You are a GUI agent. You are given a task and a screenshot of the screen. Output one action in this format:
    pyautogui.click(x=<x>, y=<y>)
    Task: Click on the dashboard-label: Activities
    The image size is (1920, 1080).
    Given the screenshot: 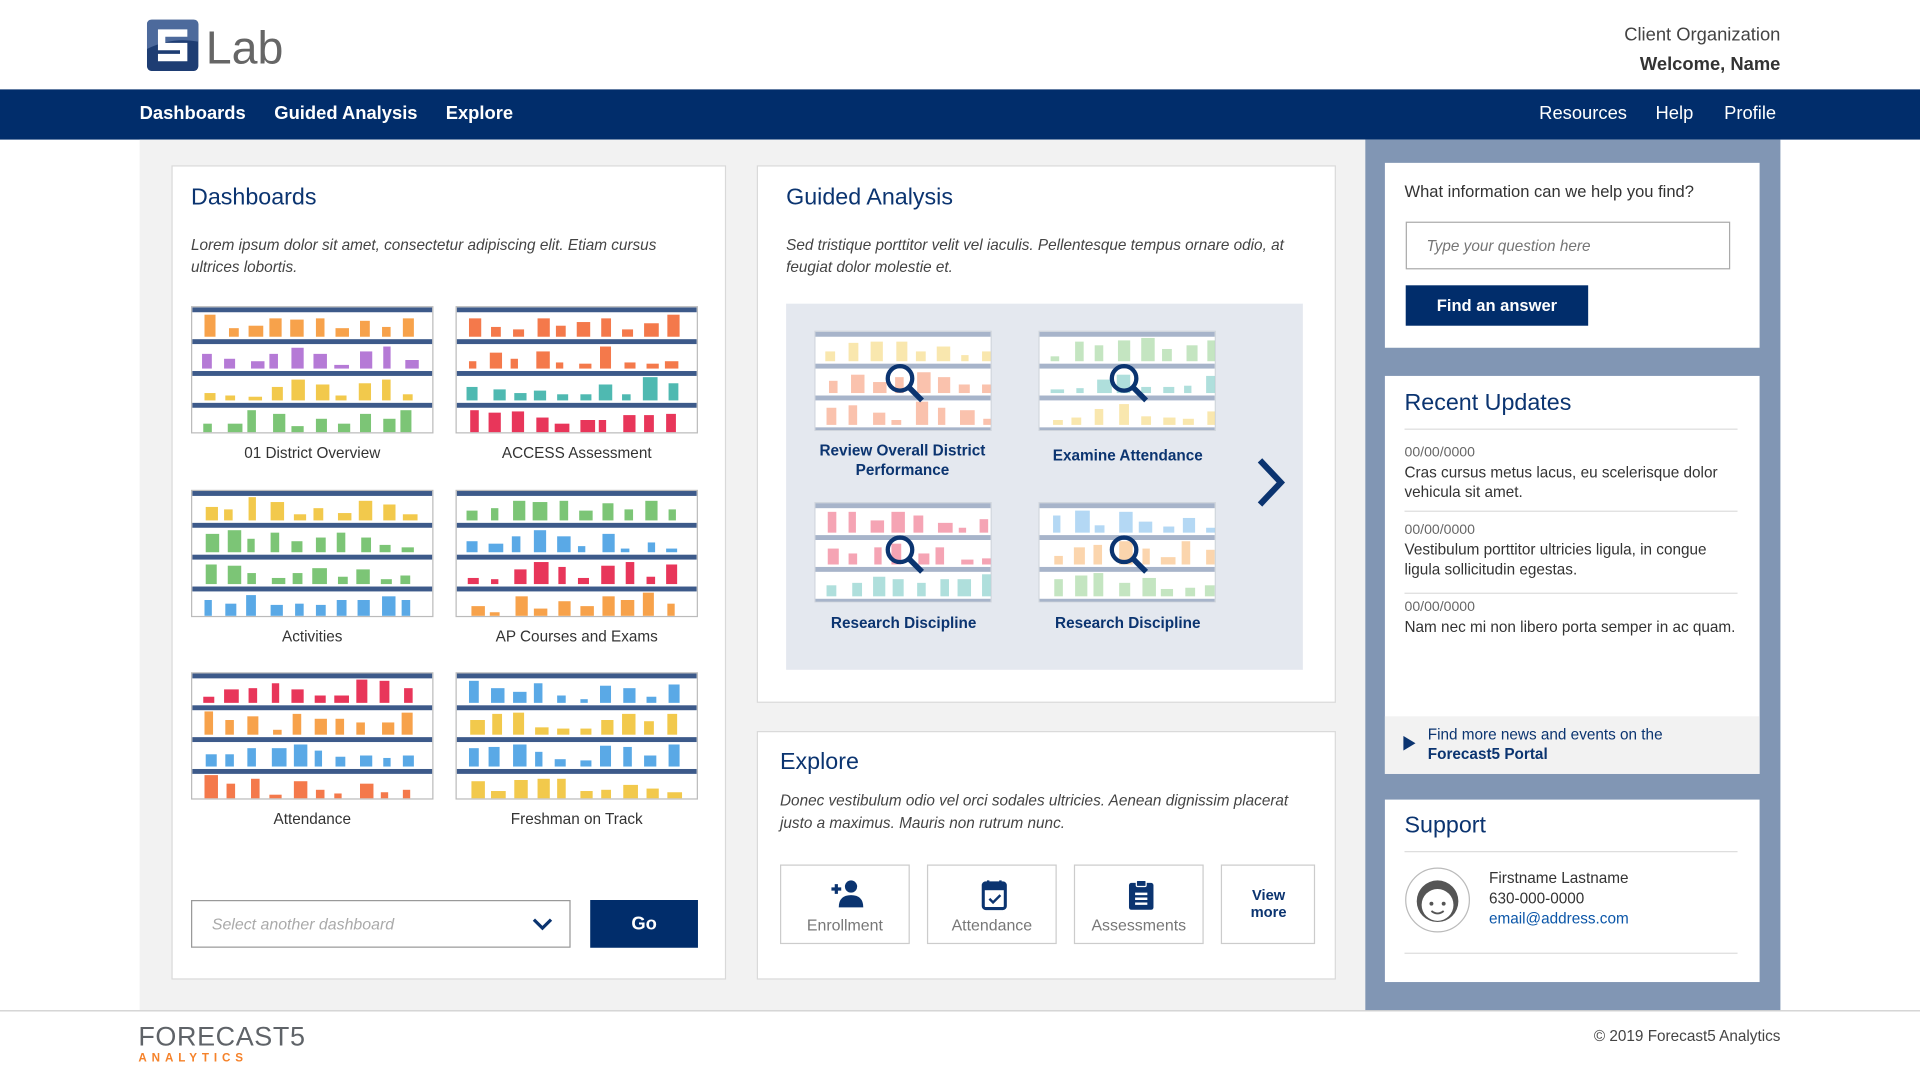 What is the action you would take?
    pyautogui.click(x=312, y=636)
    